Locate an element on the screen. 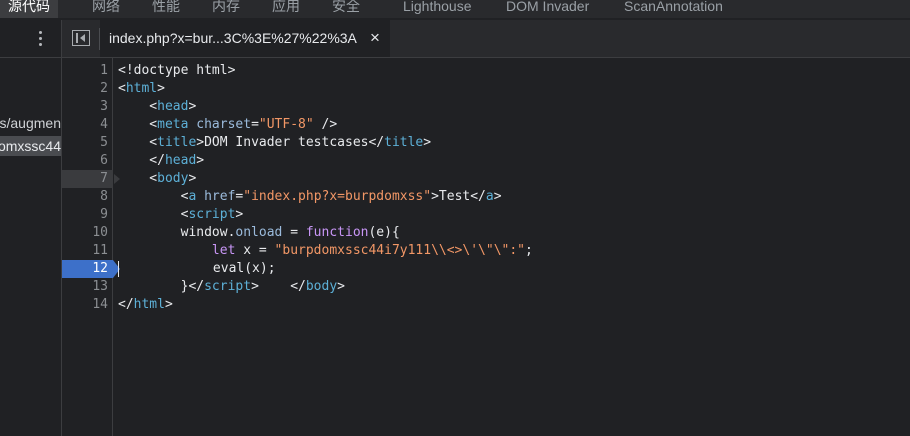  code-token: href is located at coordinates (220, 196).